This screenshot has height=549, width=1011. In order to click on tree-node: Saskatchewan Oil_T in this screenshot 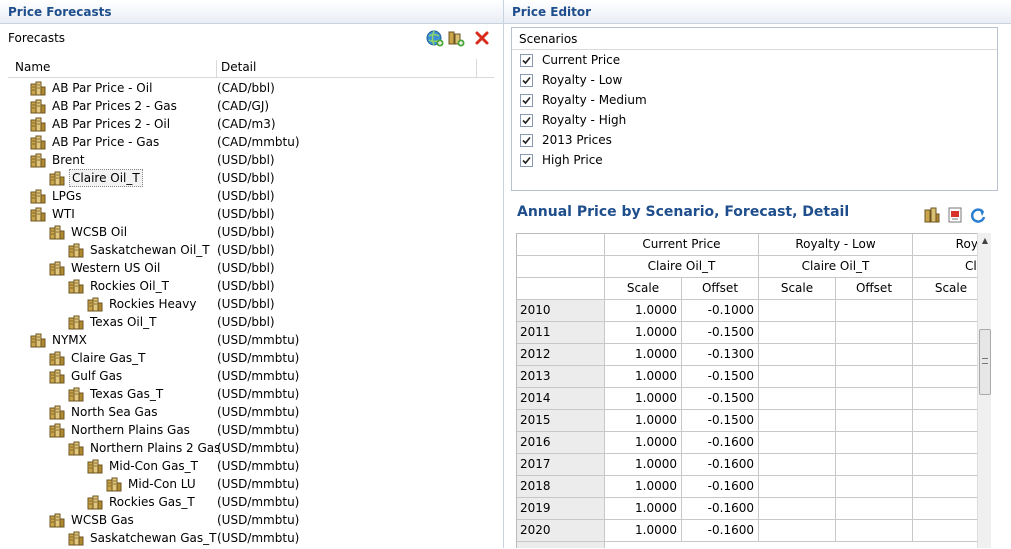, I will do `click(140, 250)`.